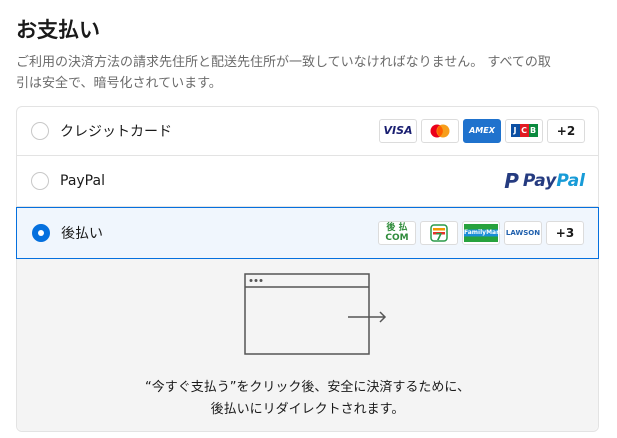 The width and height of the screenshot is (617, 438). What do you see at coordinates (566, 130) in the screenshot?
I see `more-cards-badge: +2` at bounding box center [566, 130].